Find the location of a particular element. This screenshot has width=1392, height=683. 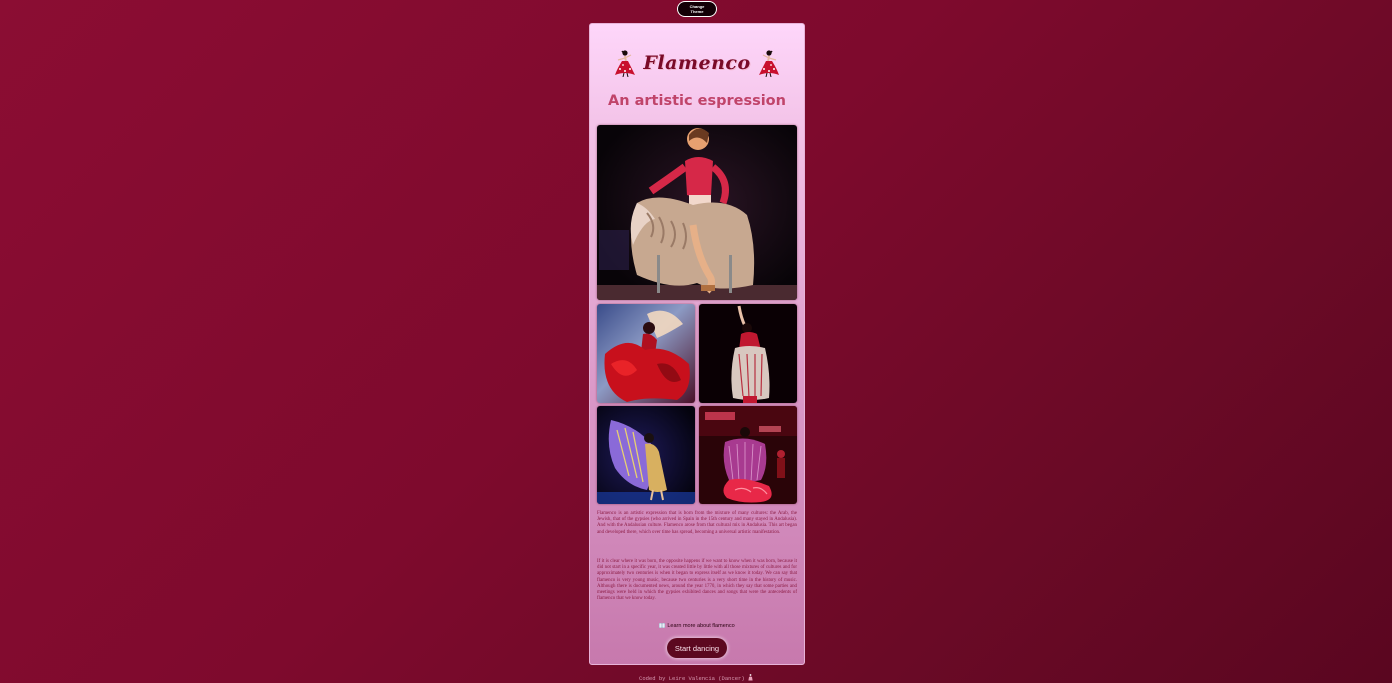

logo-title: Flamenco is located at coordinates (696, 63).